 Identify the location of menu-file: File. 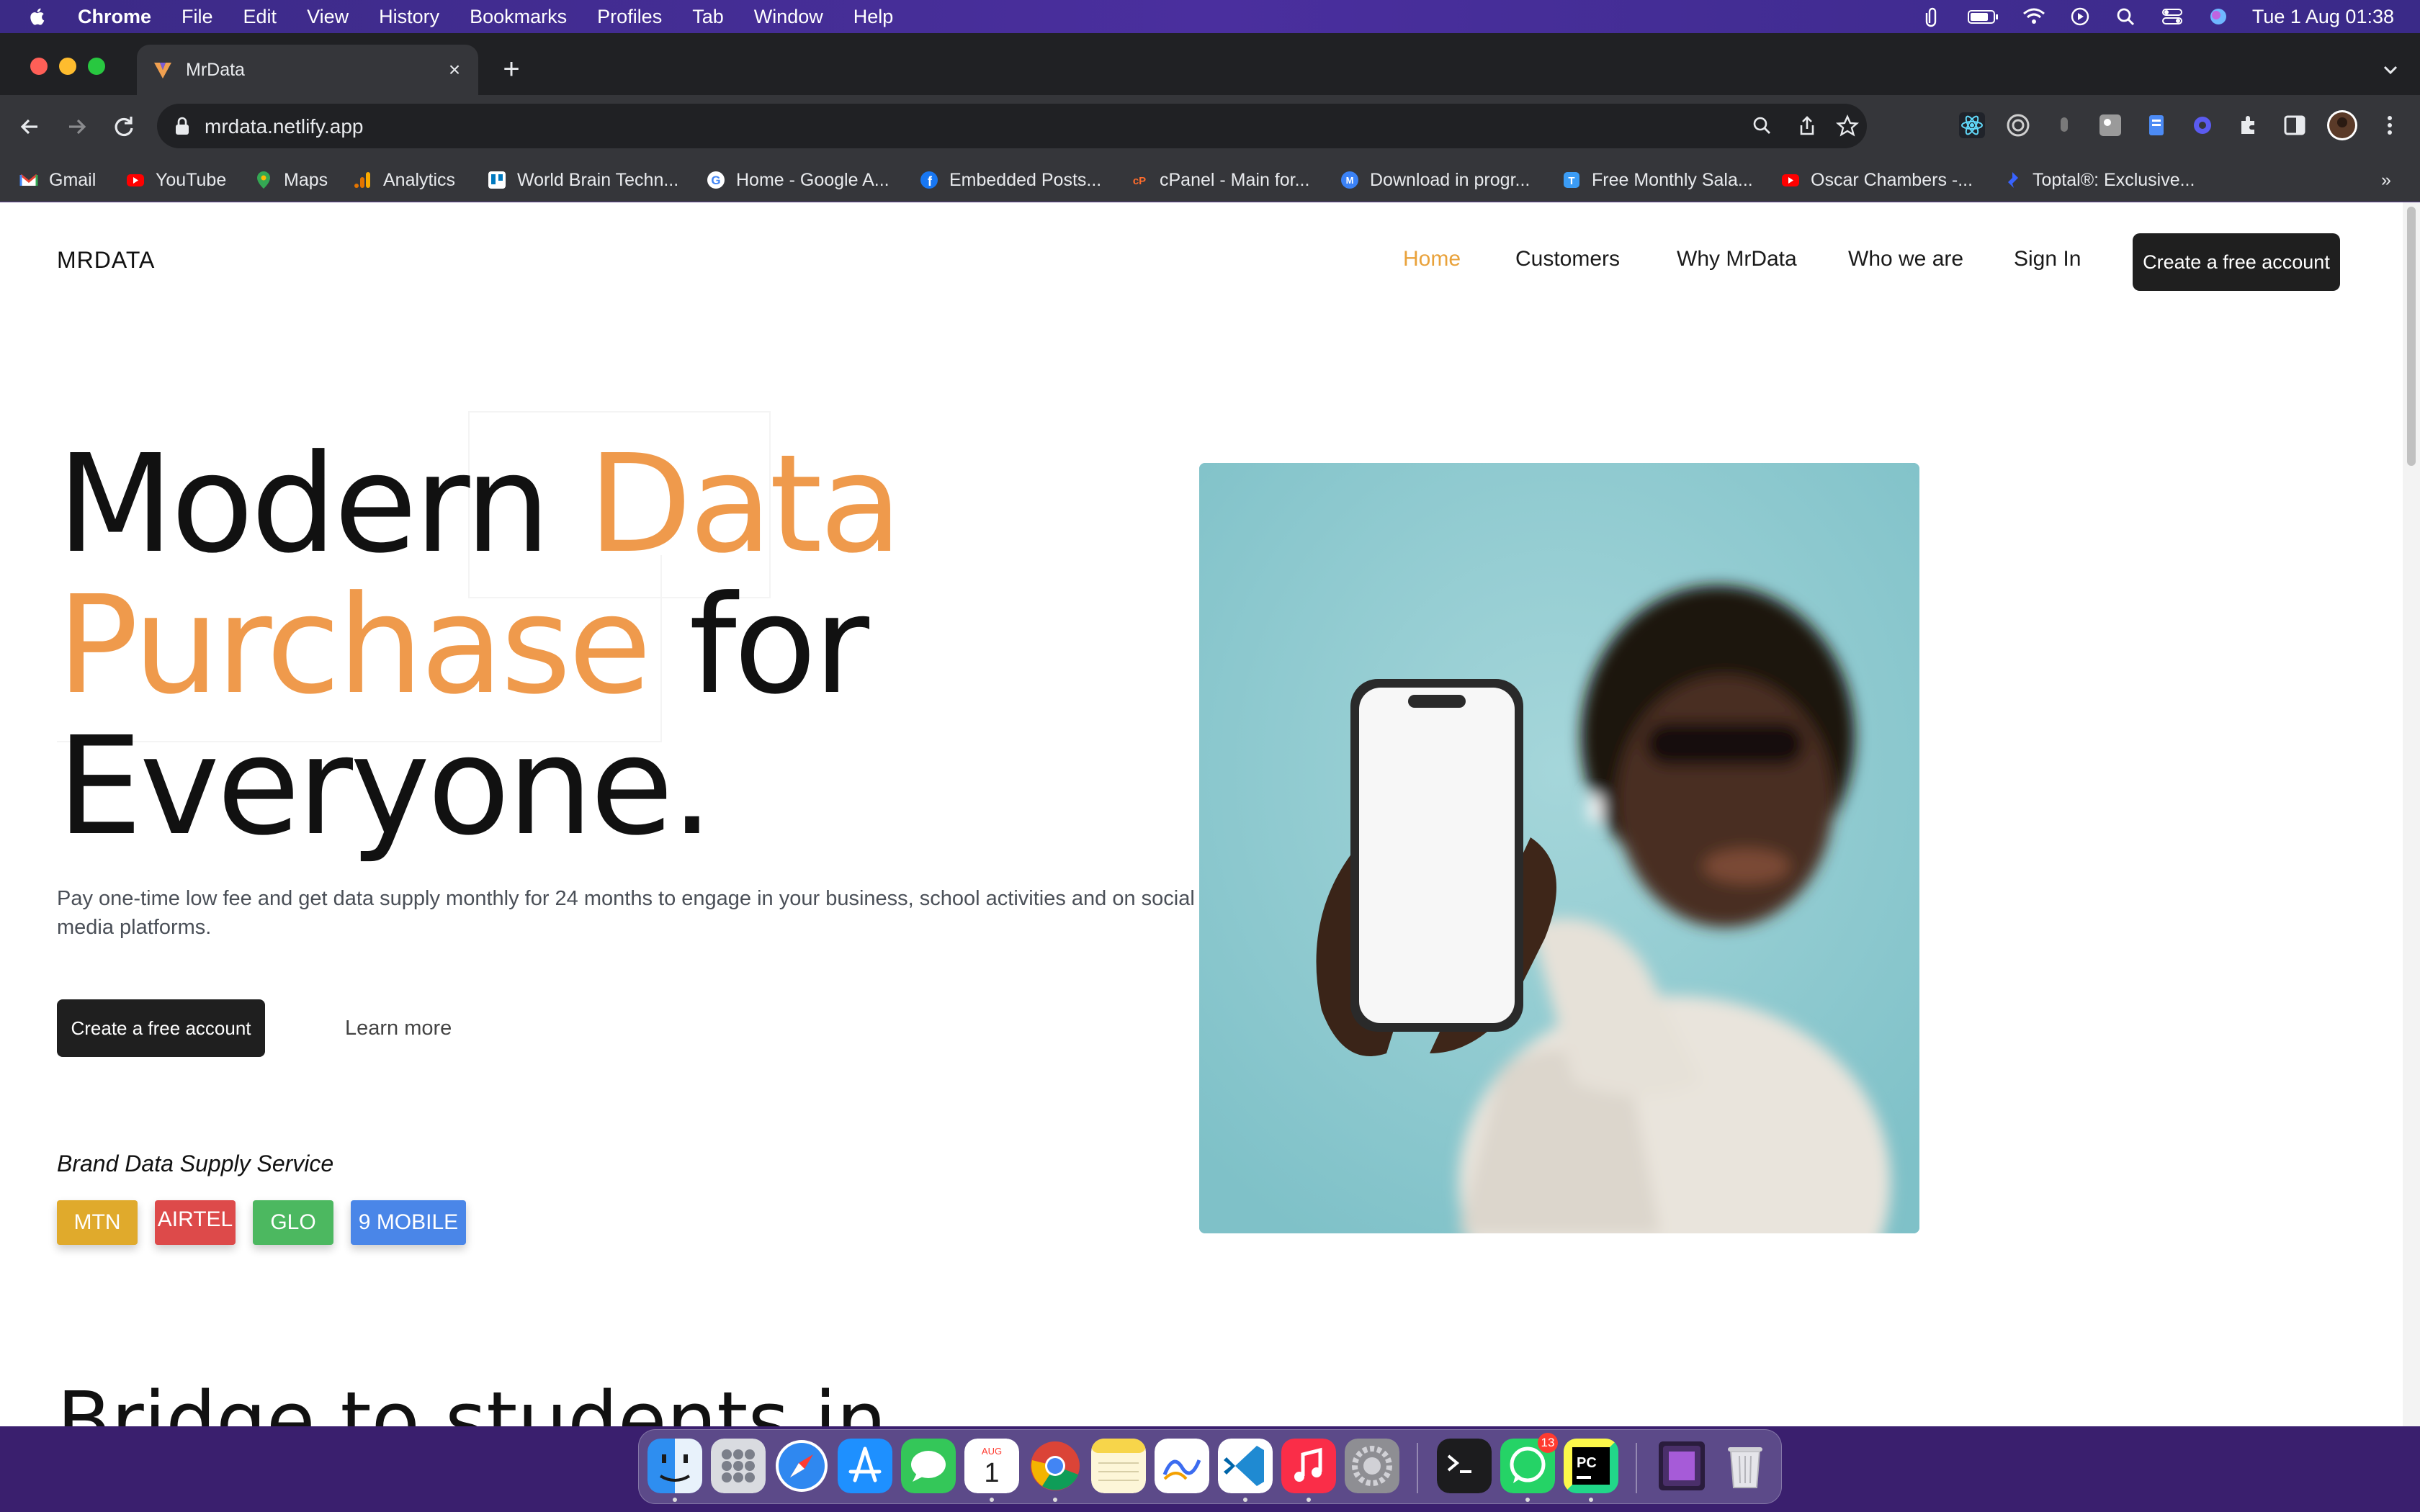
(197, 17).